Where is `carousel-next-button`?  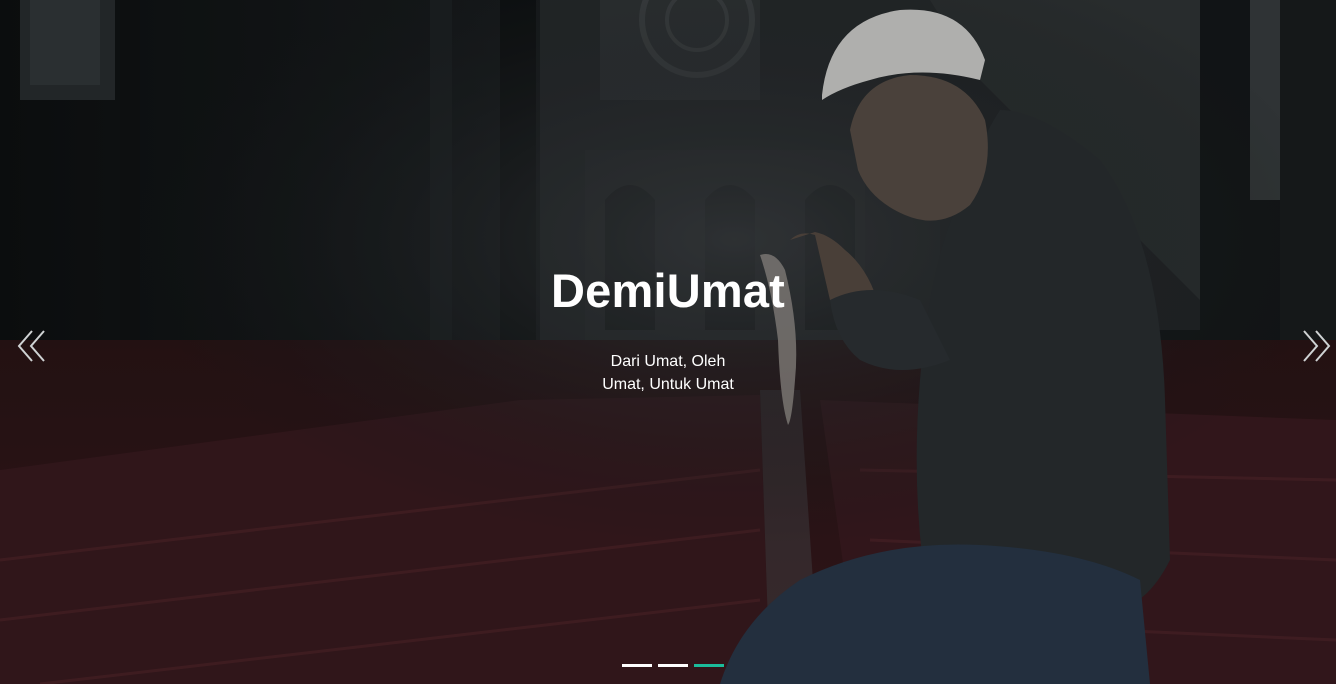 carousel-next-button is located at coordinates (1314, 346).